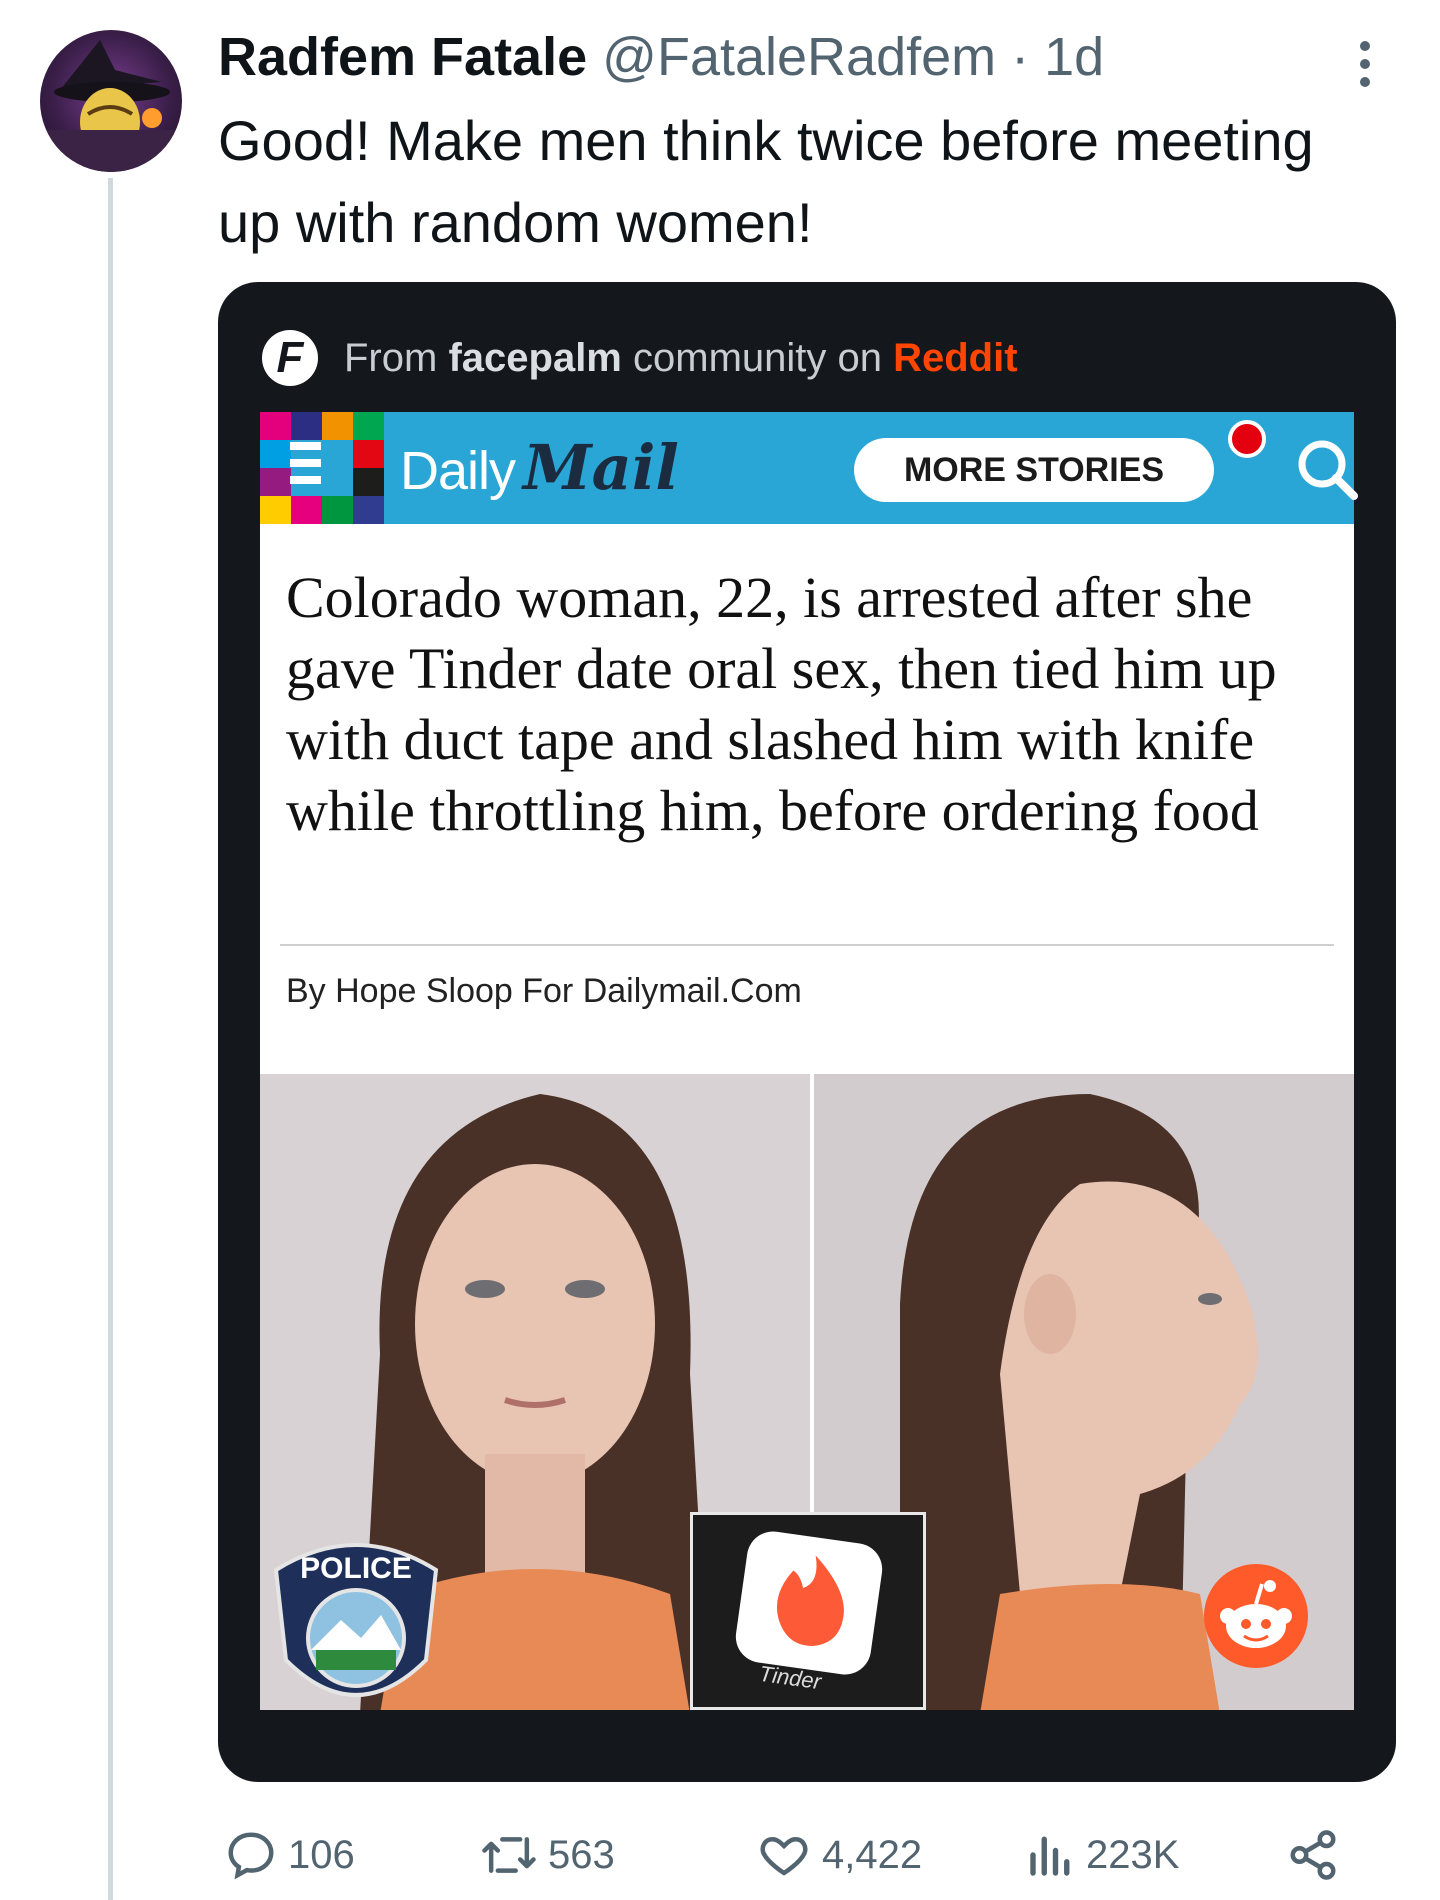 The height and width of the screenshot is (1900, 1440). I want to click on views-button: 223K, so click(1102, 1855).